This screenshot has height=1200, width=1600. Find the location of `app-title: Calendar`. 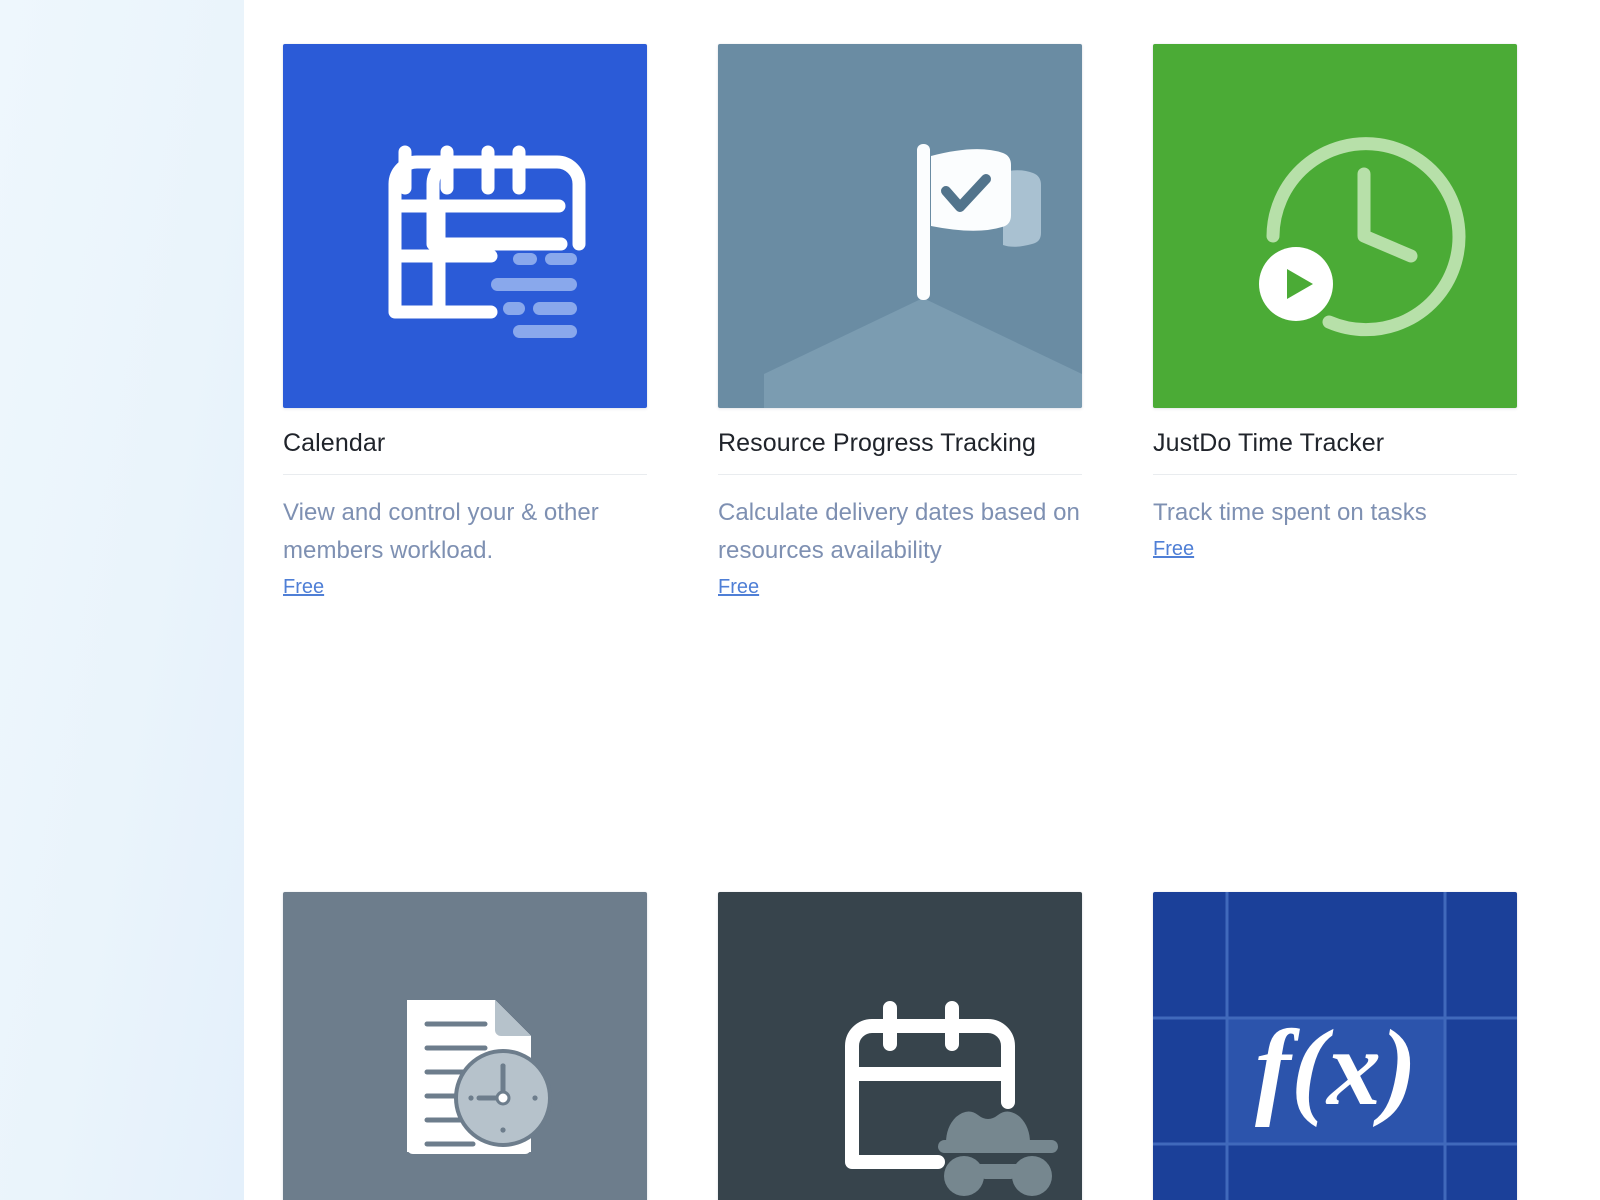

app-title: Calendar is located at coordinates (334, 443).